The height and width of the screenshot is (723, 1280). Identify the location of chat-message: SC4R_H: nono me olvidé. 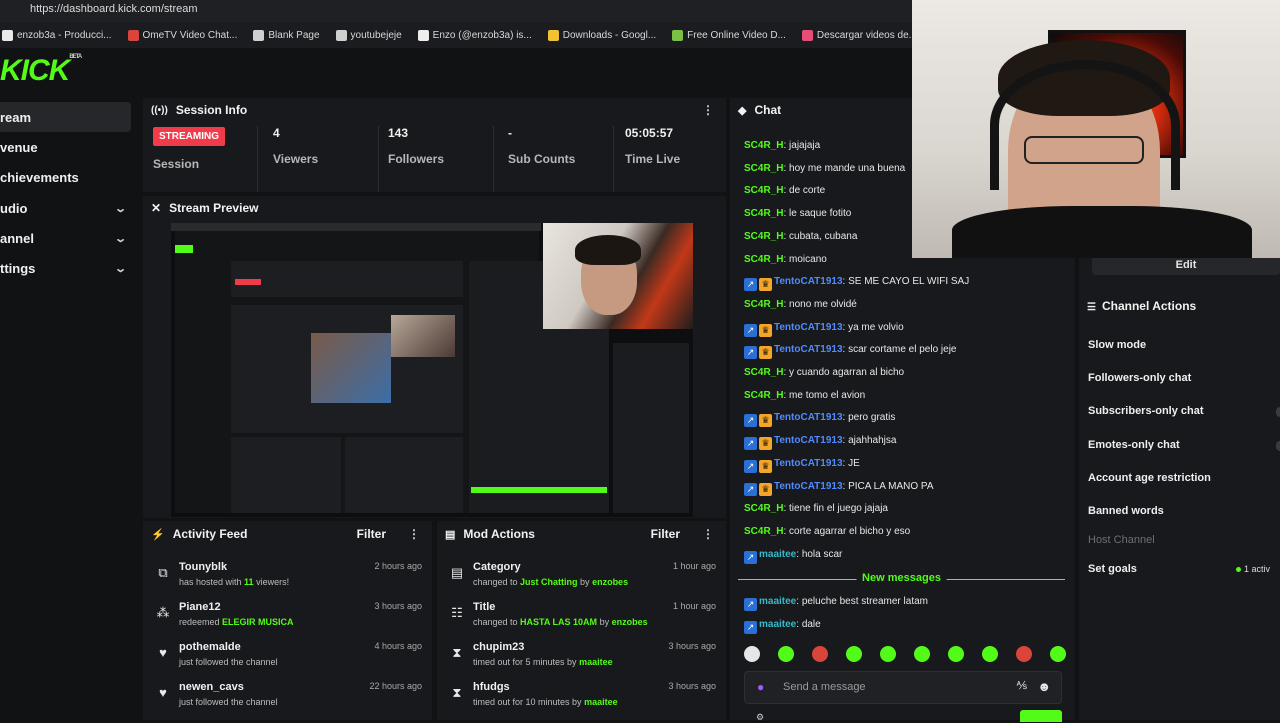
(800, 305).